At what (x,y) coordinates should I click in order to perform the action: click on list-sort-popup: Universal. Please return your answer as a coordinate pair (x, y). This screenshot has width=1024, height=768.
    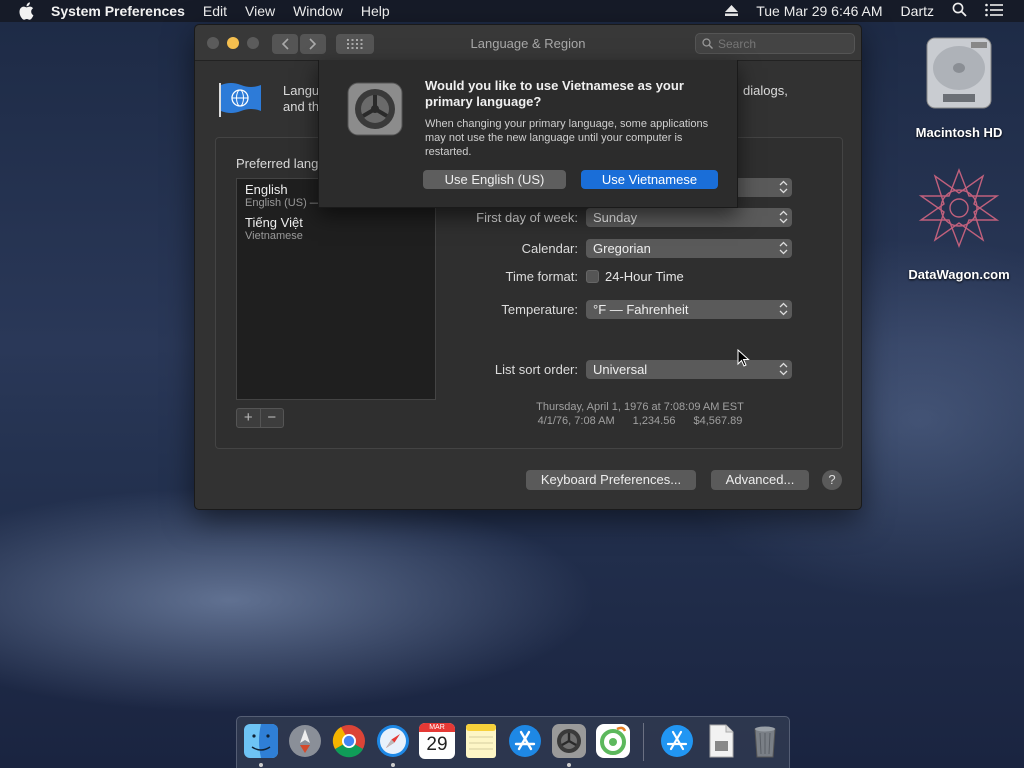
    Looking at the image, I should click on (689, 369).